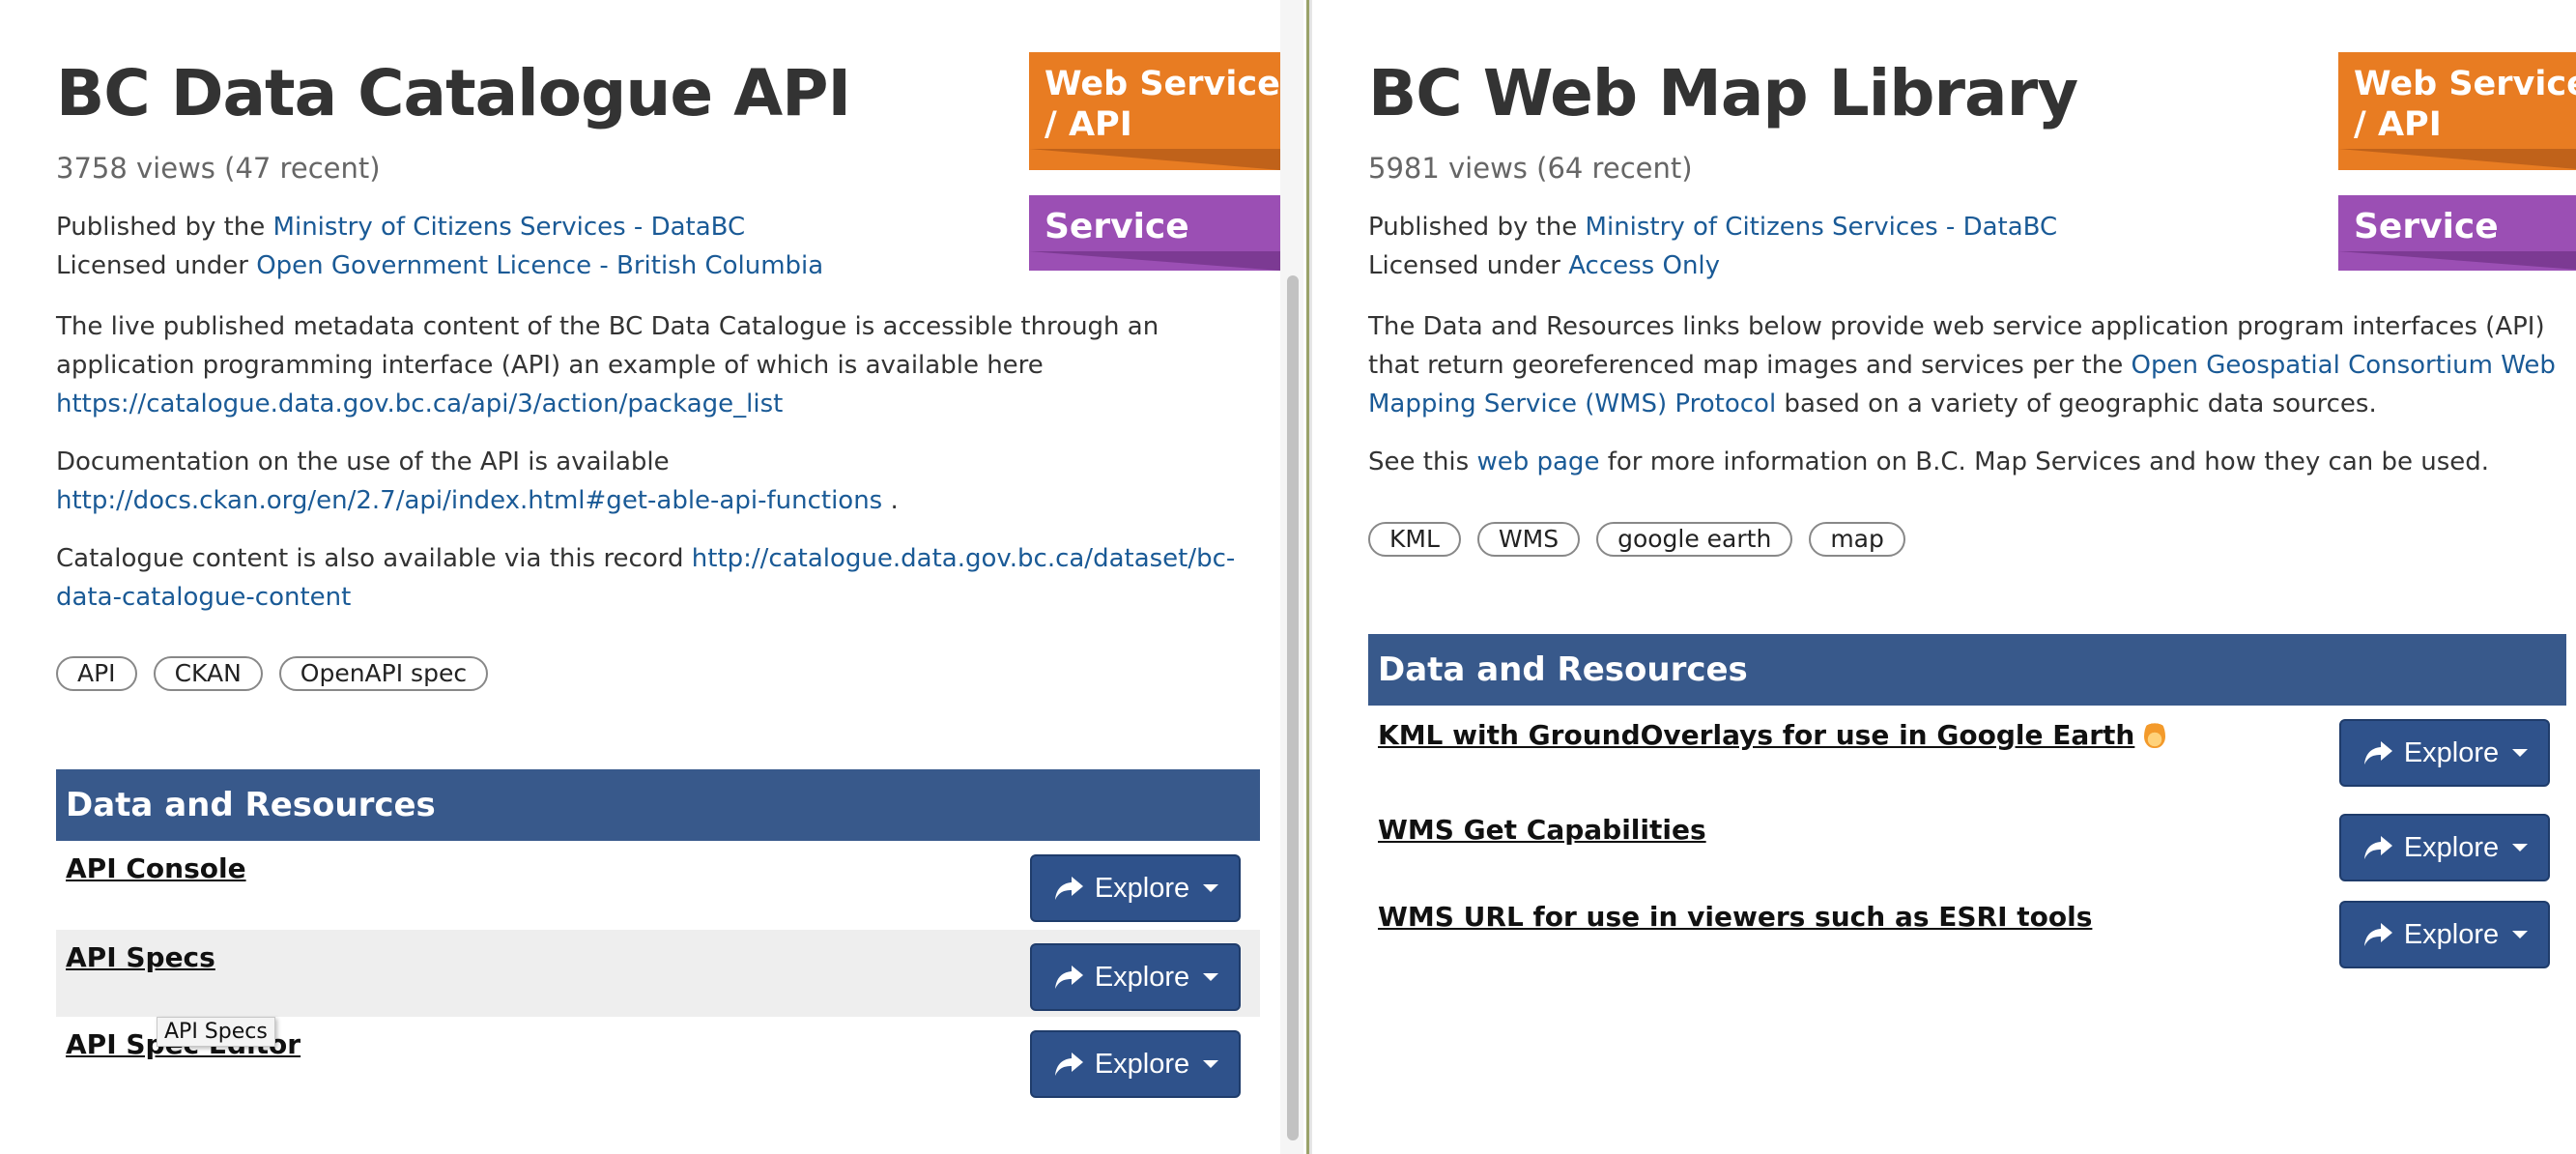 The height and width of the screenshot is (1154, 2576). I want to click on license-link: Access Only, so click(1644, 265).